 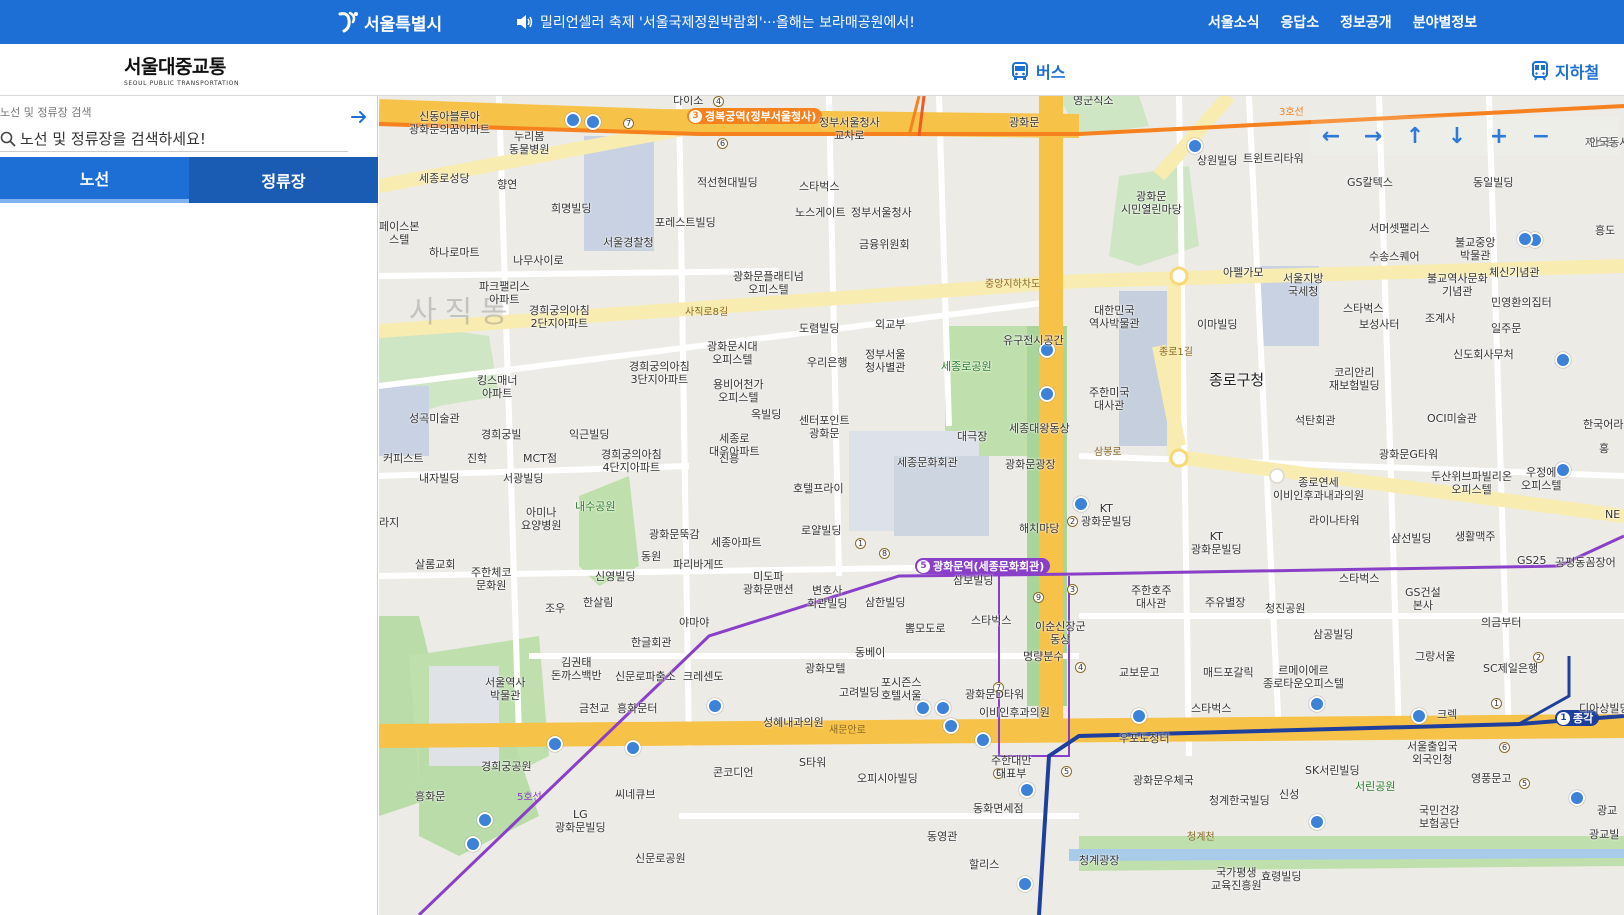 I want to click on place-label: 포레스트빌딩, so click(x=685, y=222).